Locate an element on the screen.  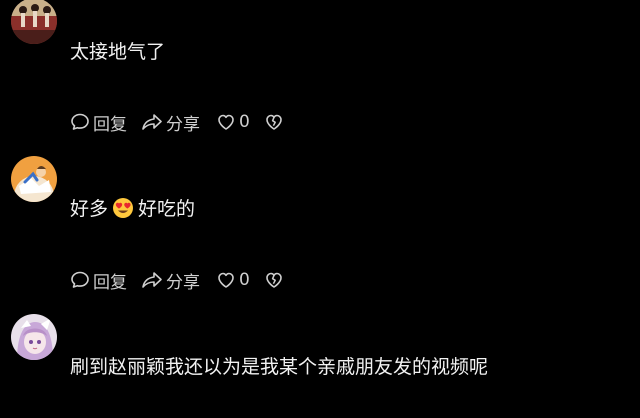
comment-text: 好多 好吃的 is located at coordinates (132, 211).